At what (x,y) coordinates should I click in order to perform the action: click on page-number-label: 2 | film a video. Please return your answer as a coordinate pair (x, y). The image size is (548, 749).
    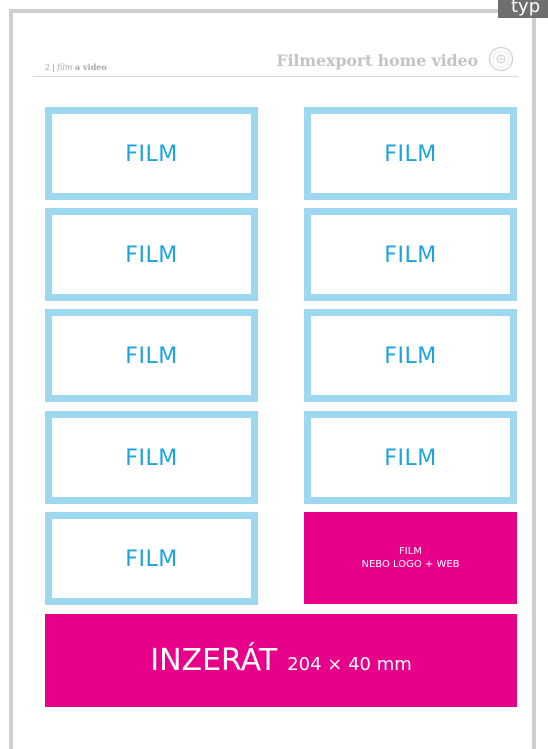
    Looking at the image, I should click on (76, 67).